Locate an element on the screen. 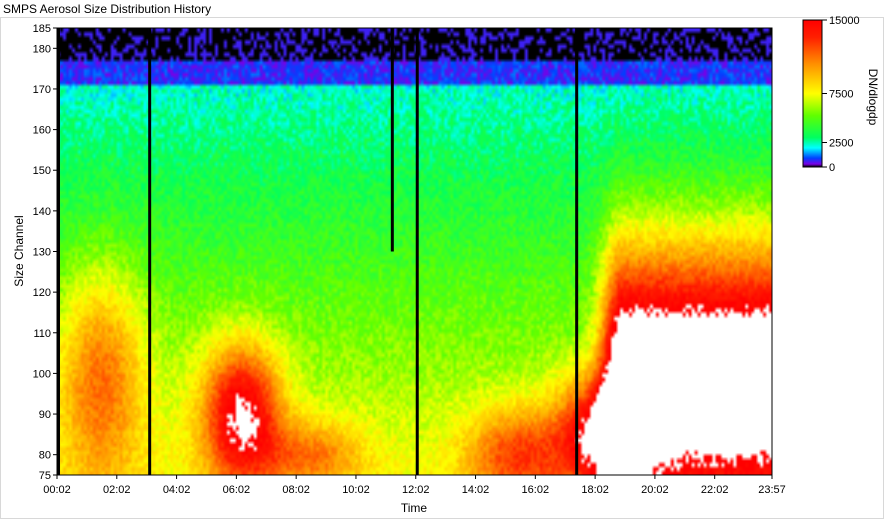  x-tick-label: 06:02 is located at coordinates (237, 490).